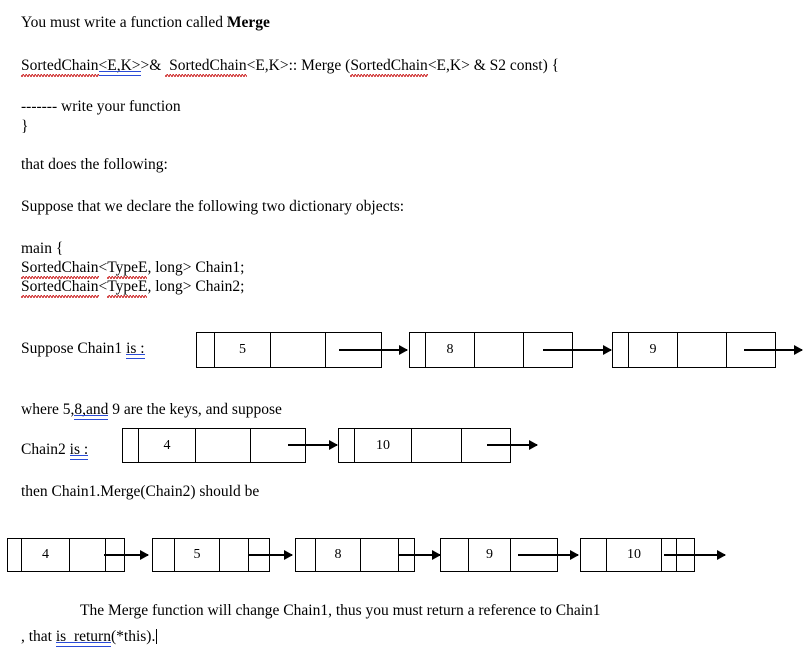 The height and width of the screenshot is (670, 806). What do you see at coordinates (654, 350) in the screenshot?
I see `chain1-node-3-key: 9` at bounding box center [654, 350].